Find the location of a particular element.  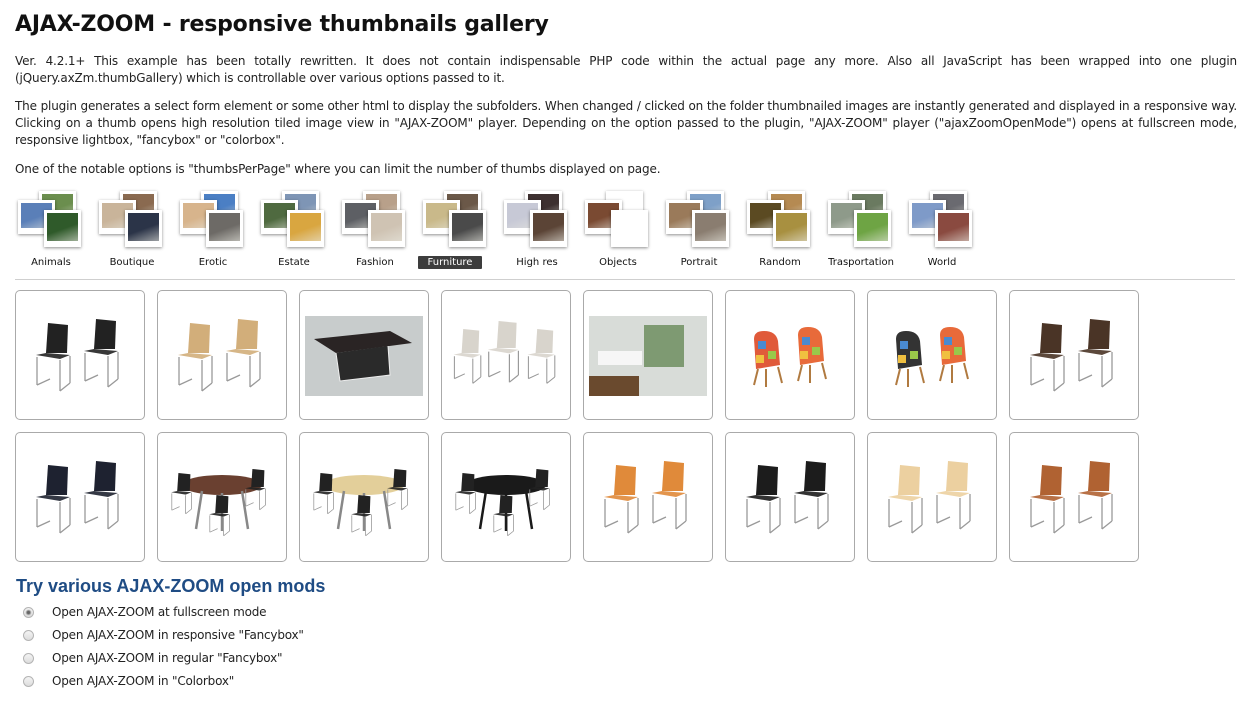

gallery-thumb-living-room is located at coordinates (648, 355).